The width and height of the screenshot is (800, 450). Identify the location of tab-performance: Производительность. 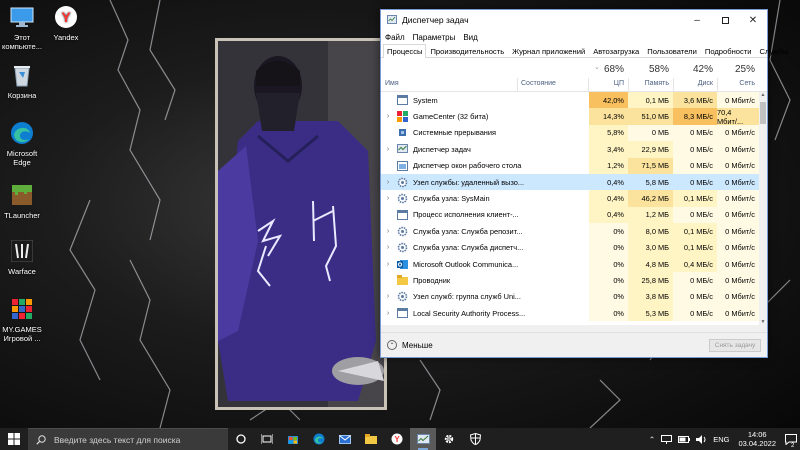
(467, 50).